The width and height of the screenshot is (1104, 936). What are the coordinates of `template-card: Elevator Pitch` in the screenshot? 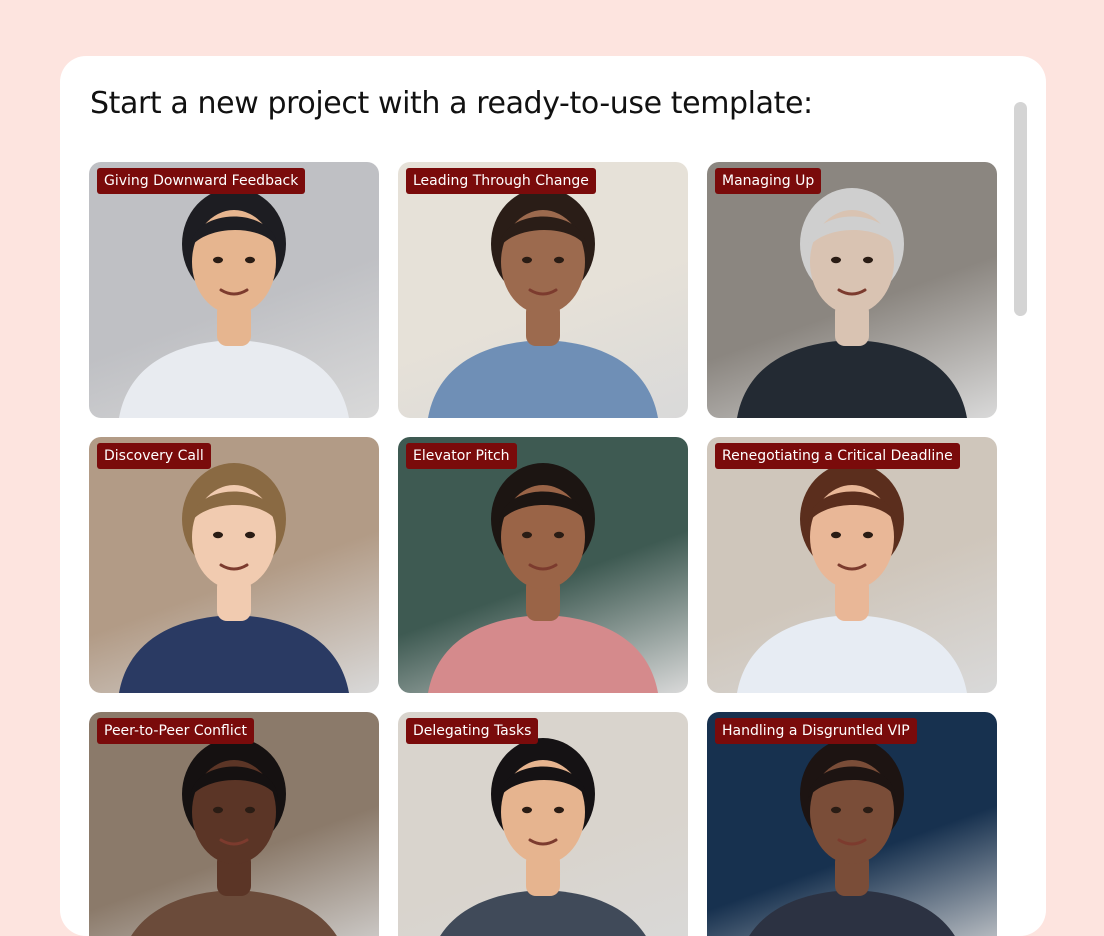 It's located at (543, 565).